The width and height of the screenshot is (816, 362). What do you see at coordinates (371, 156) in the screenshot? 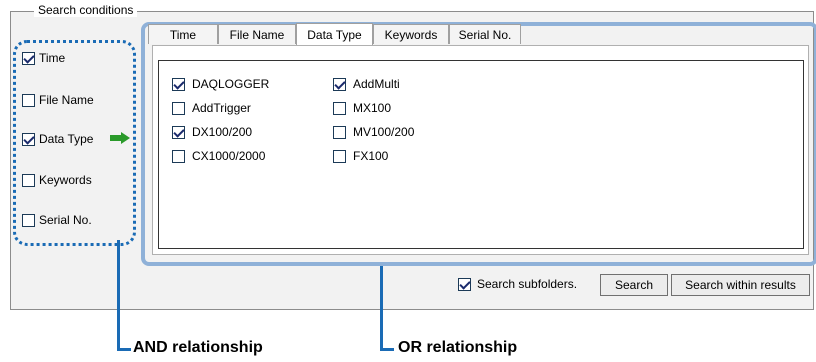
I see `dt-fx100-label: FX100` at bounding box center [371, 156].